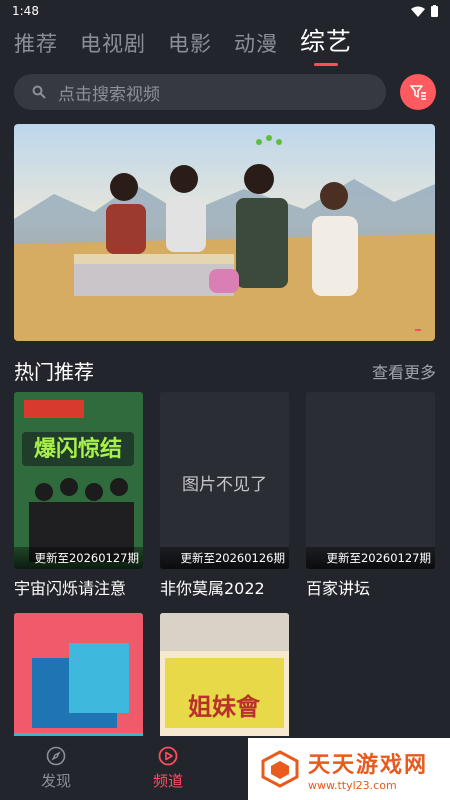  What do you see at coordinates (54, 372) in the screenshot?
I see `section-title: 热门推荐` at bounding box center [54, 372].